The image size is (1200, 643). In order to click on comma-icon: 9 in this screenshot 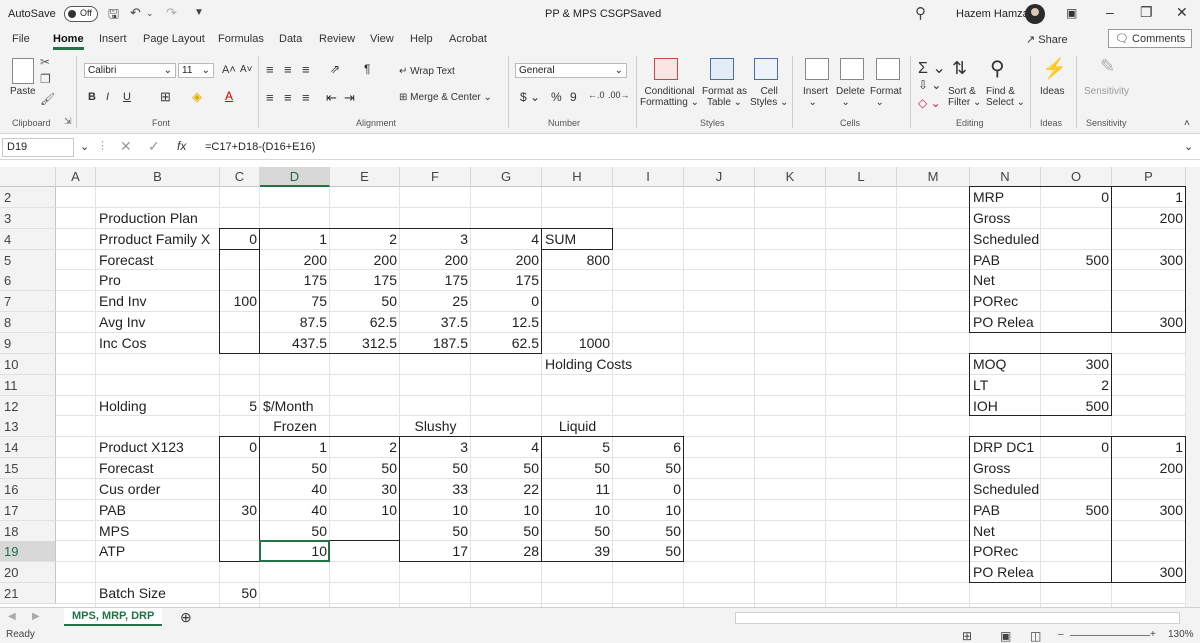, I will do `click(573, 97)`.